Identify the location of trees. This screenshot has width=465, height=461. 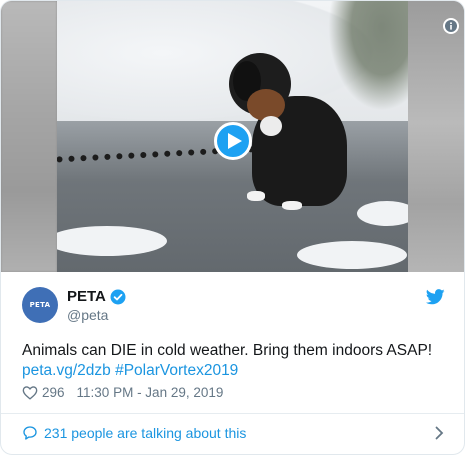
(368, 56).